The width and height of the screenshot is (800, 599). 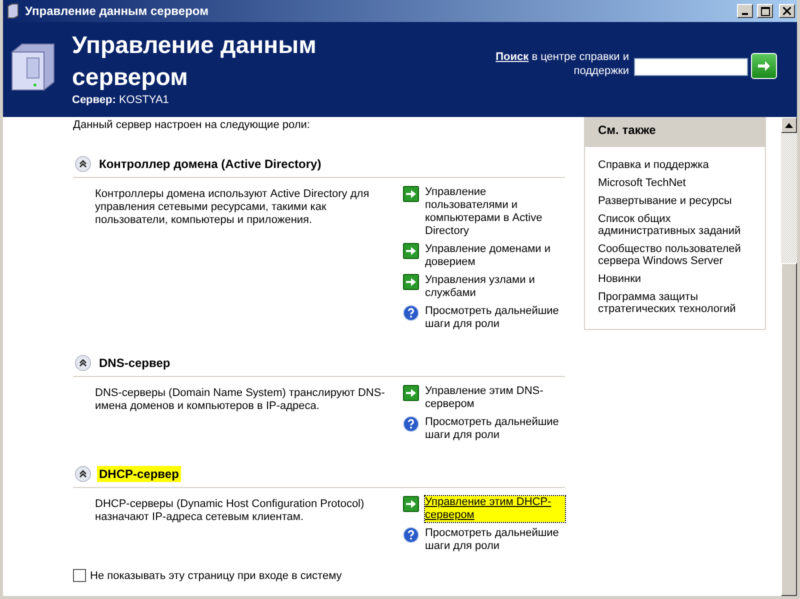 I want to click on maximize-button, so click(x=765, y=11).